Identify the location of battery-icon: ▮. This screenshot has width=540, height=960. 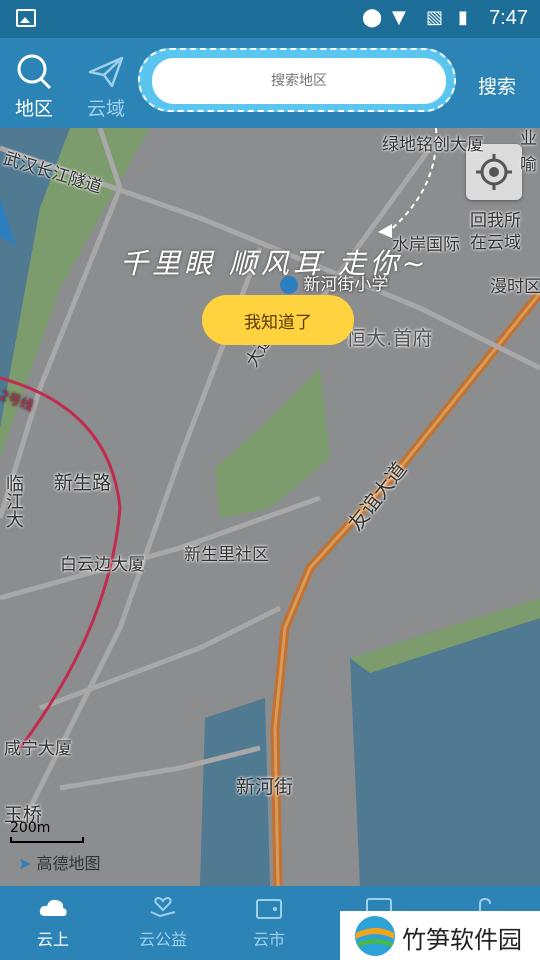
(463, 17).